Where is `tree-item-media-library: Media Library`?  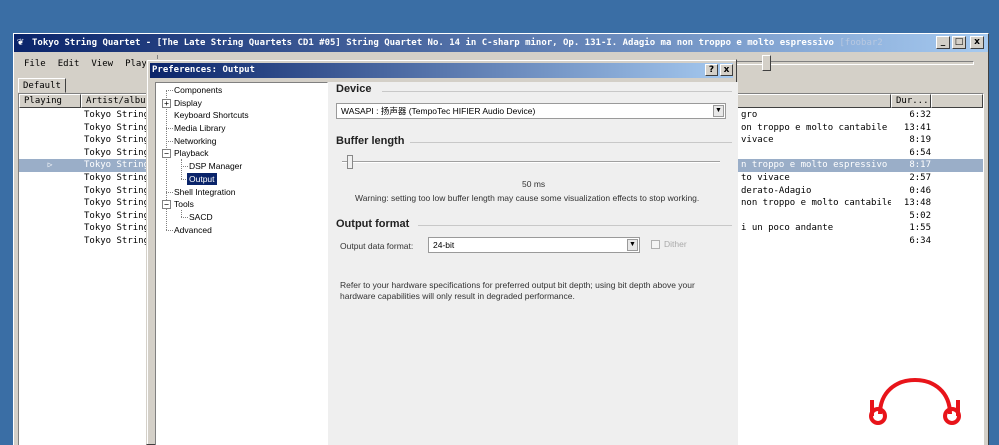 tree-item-media-library: Media Library is located at coordinates (200, 128).